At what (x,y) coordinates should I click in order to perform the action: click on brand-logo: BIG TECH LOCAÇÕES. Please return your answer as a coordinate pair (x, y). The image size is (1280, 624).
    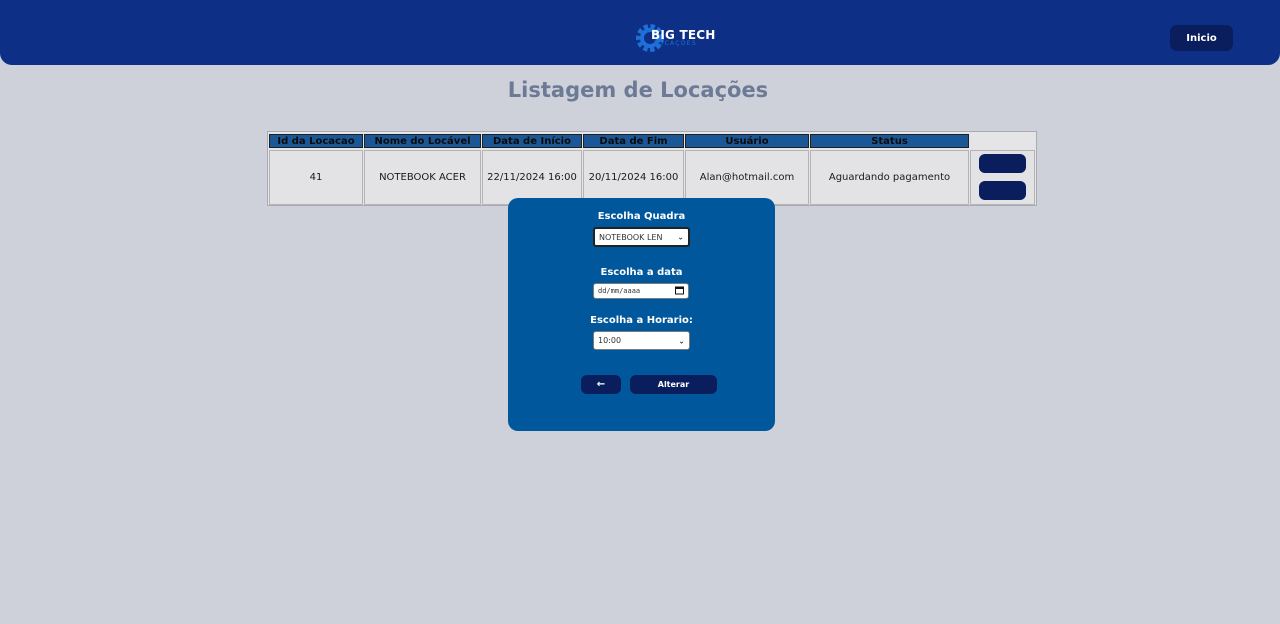
    Looking at the image, I should click on (681, 38).